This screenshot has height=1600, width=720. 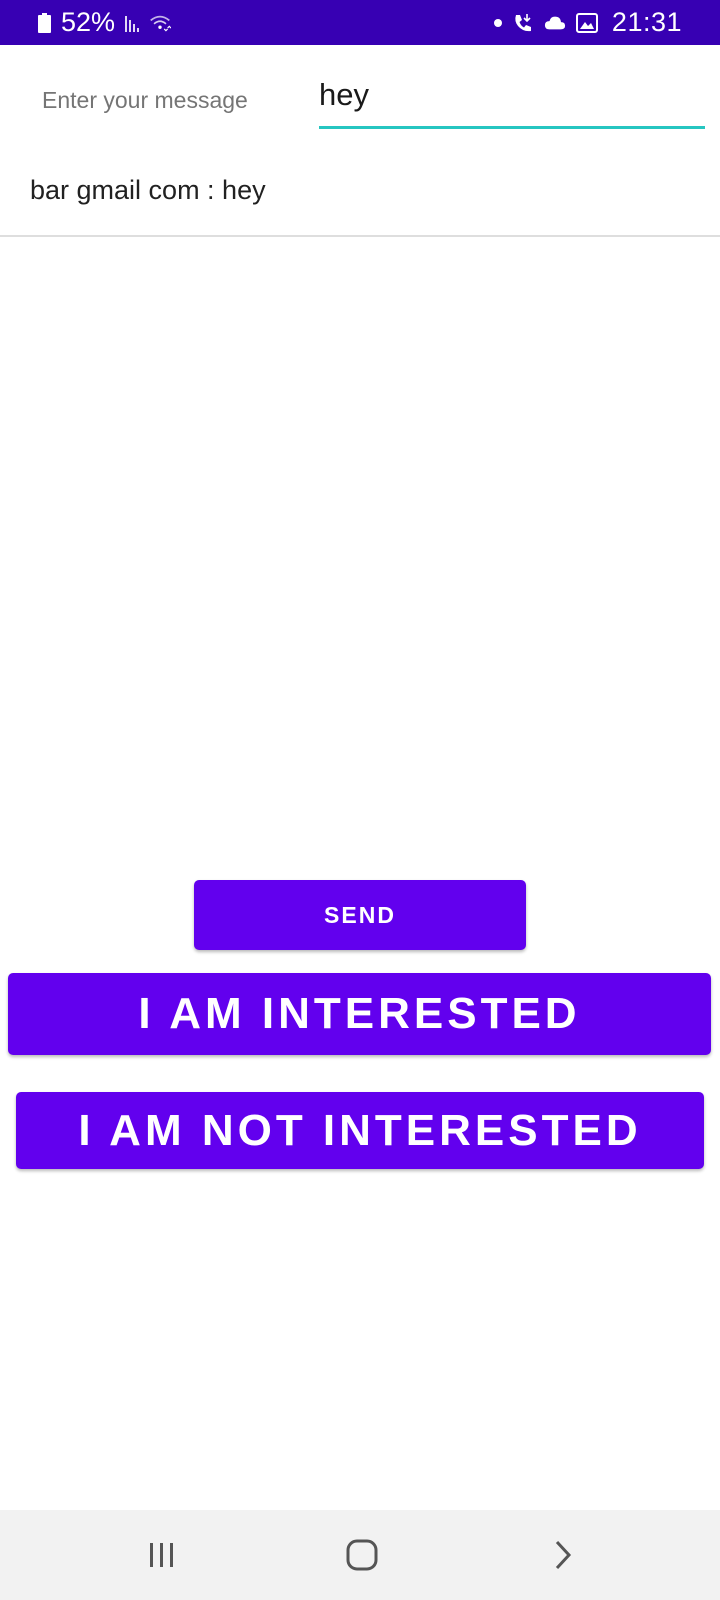 I want to click on image-icon, so click(x=586, y=23).